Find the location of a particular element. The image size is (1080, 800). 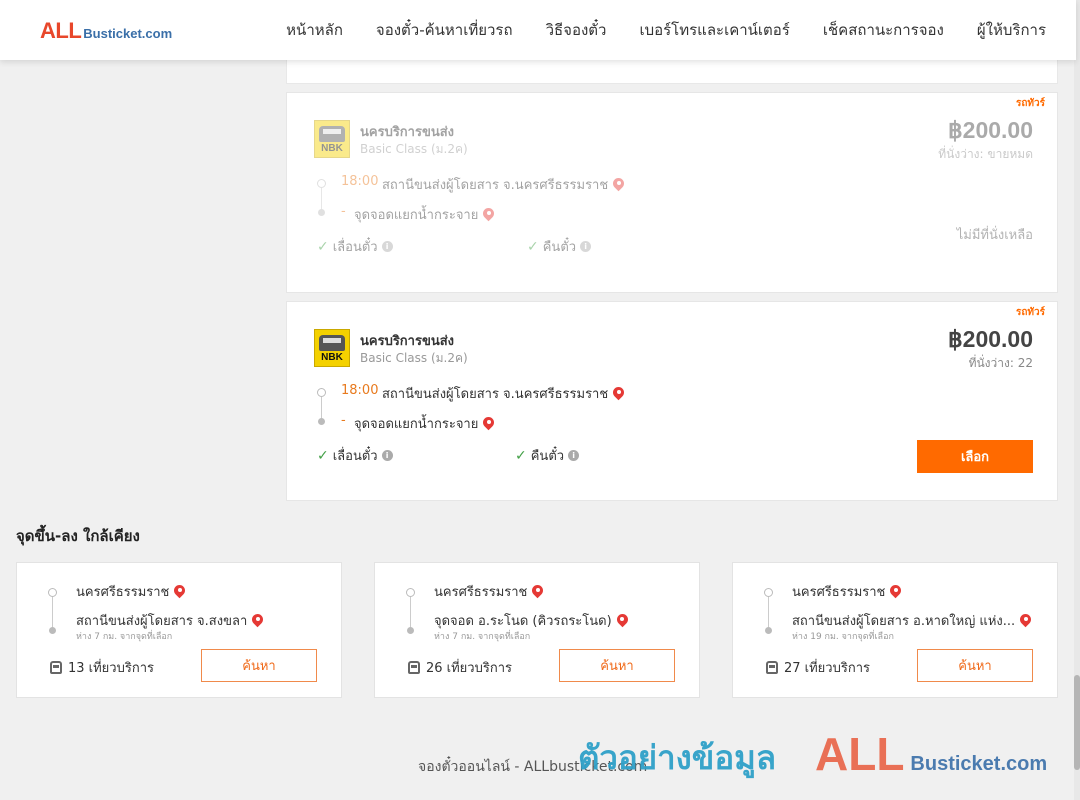

site-logo: ALL Busticket.com is located at coordinates (106, 31).